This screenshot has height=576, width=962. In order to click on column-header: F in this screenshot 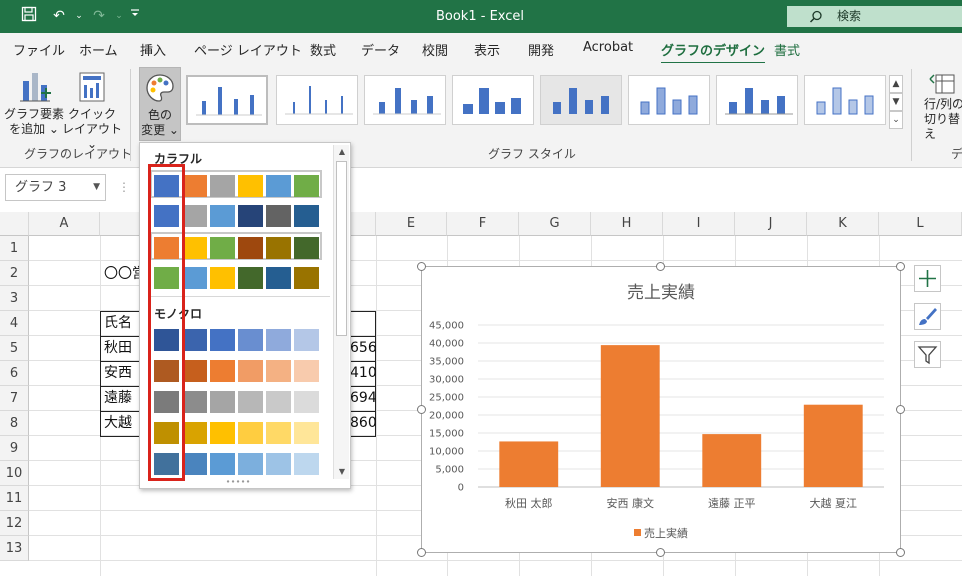, I will do `click(483, 224)`.